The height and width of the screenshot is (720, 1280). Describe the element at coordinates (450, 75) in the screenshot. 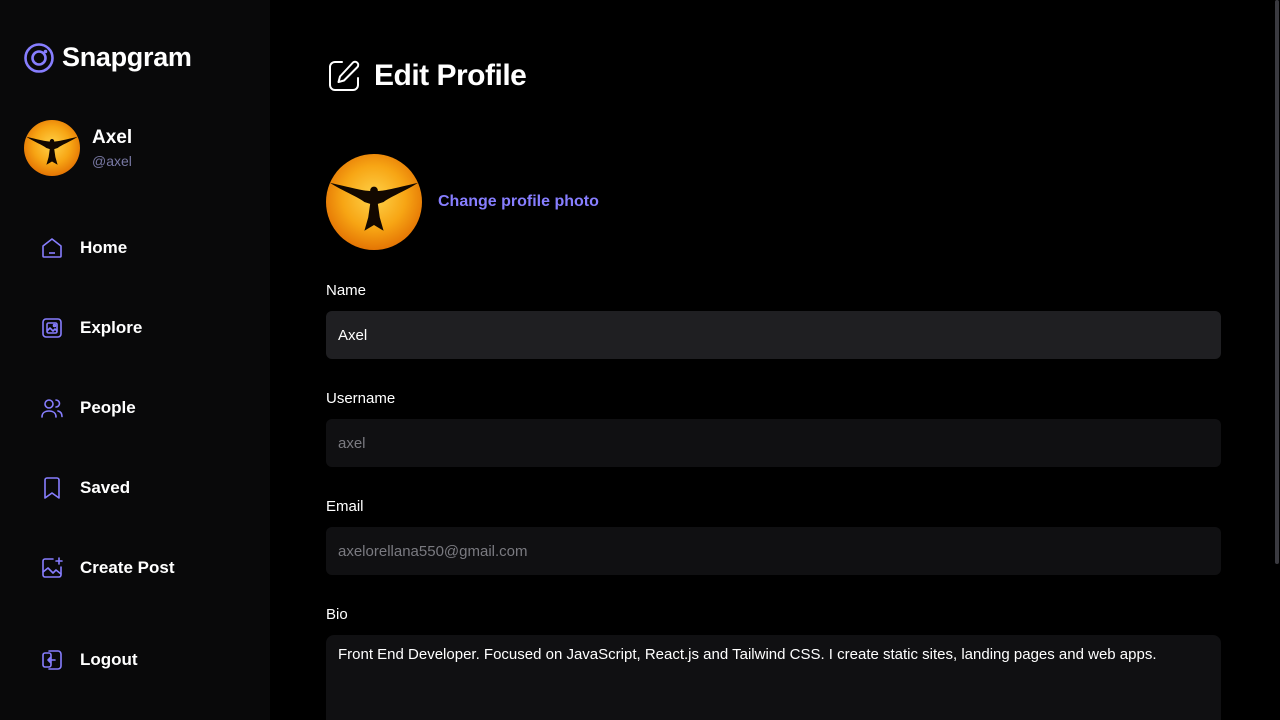

I see `page-title: Edit Profile` at that location.